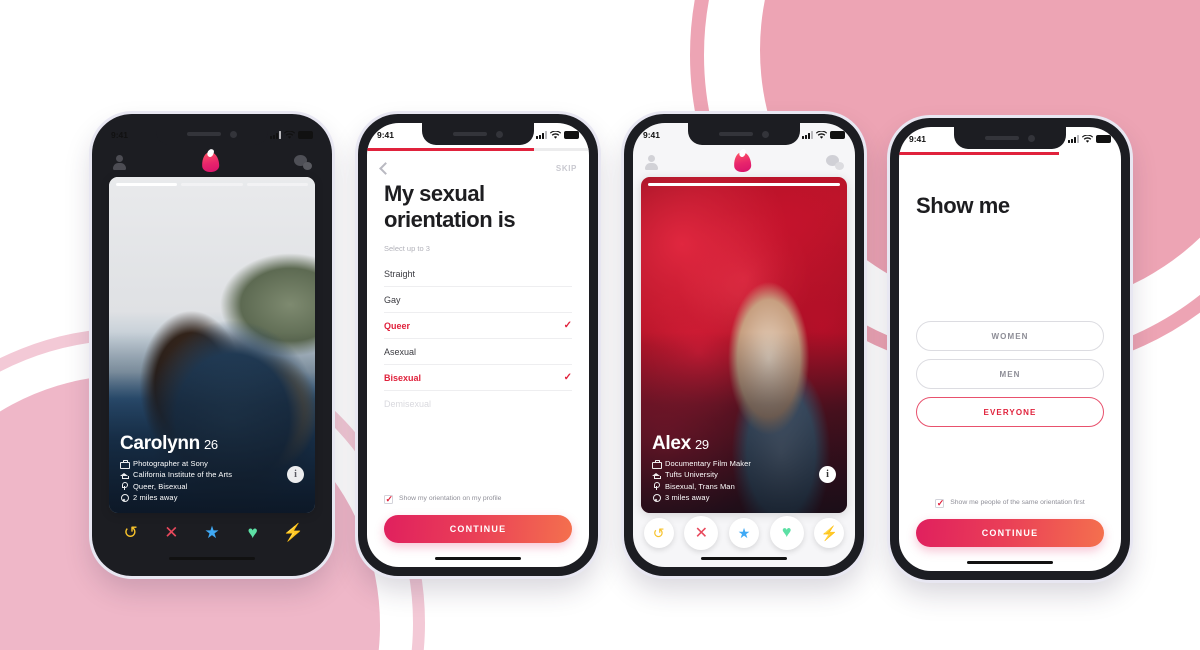 The image size is (1200, 650). I want to click on profile-school: California Institute of the Arts, so click(183, 474).